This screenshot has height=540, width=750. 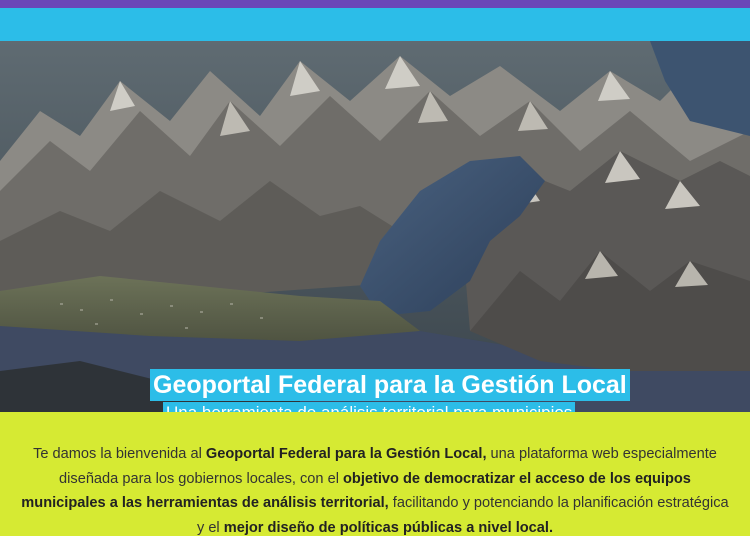 I want to click on welcome-text-1: Te damos la bienvenida al, so click(x=119, y=454).